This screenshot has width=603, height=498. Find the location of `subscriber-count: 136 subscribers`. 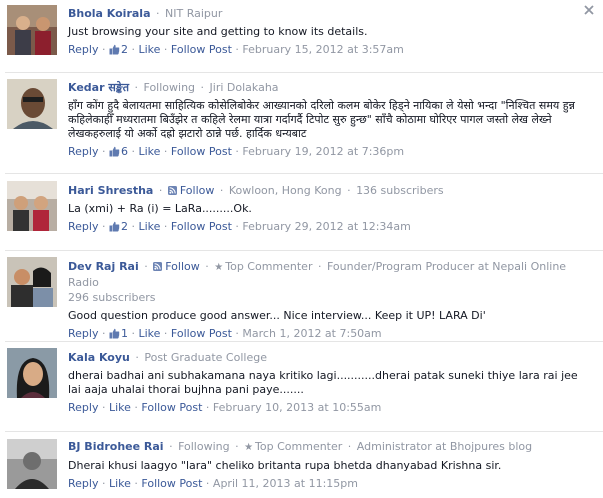

subscriber-count: 136 subscribers is located at coordinates (400, 190).